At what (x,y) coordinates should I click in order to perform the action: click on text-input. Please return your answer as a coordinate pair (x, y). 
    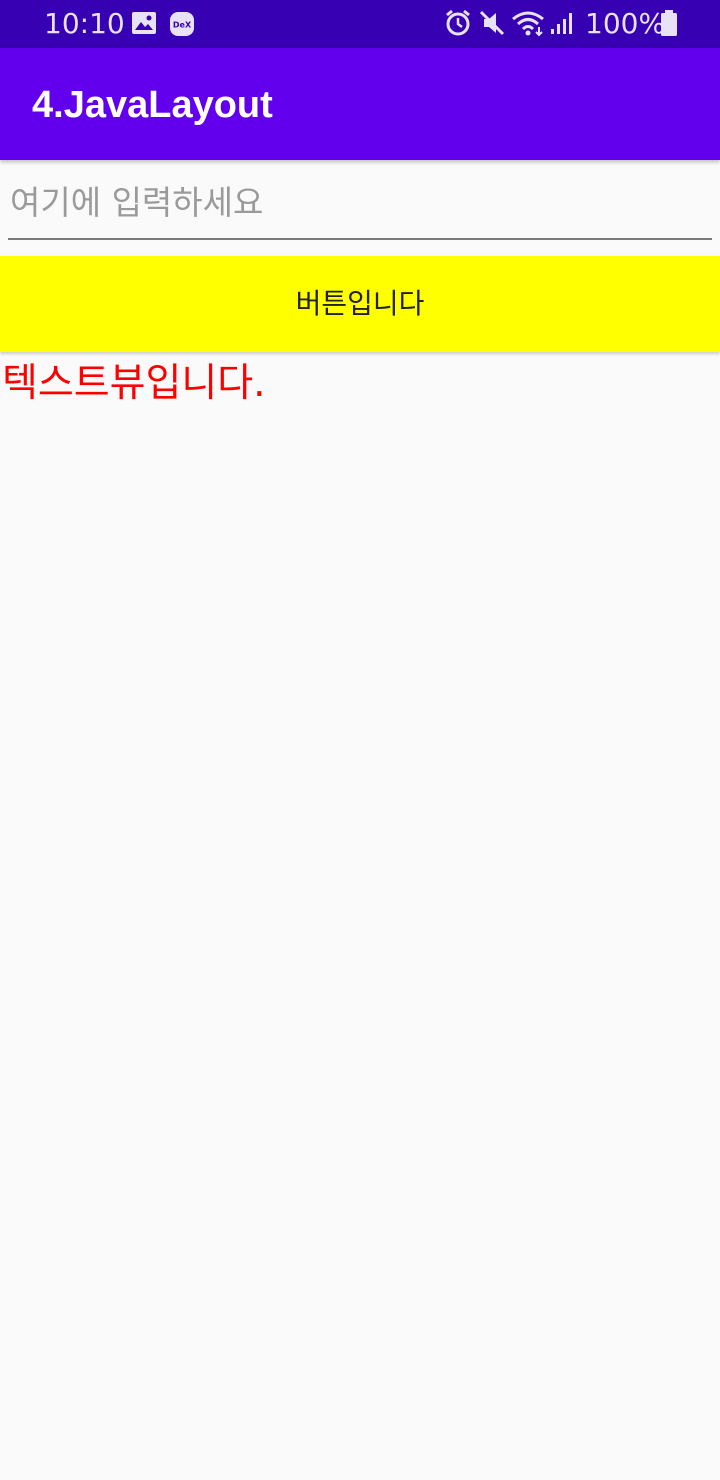
    Looking at the image, I should click on (360, 207).